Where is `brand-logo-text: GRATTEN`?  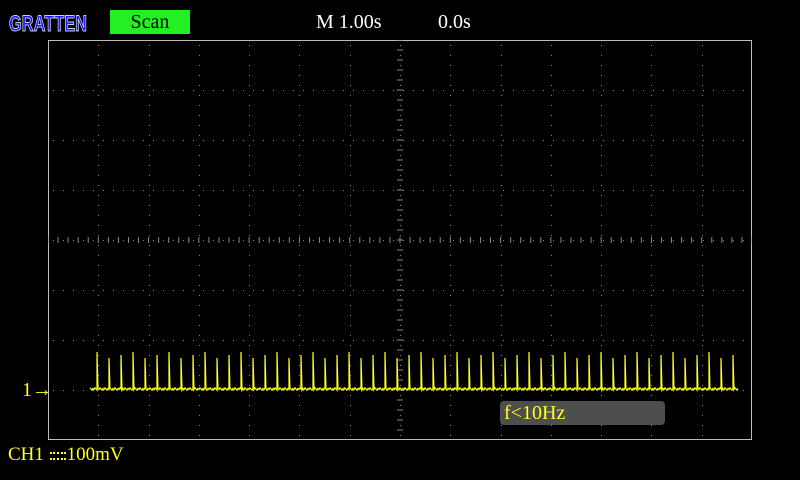 brand-logo-text: GRATTEN is located at coordinates (48, 23).